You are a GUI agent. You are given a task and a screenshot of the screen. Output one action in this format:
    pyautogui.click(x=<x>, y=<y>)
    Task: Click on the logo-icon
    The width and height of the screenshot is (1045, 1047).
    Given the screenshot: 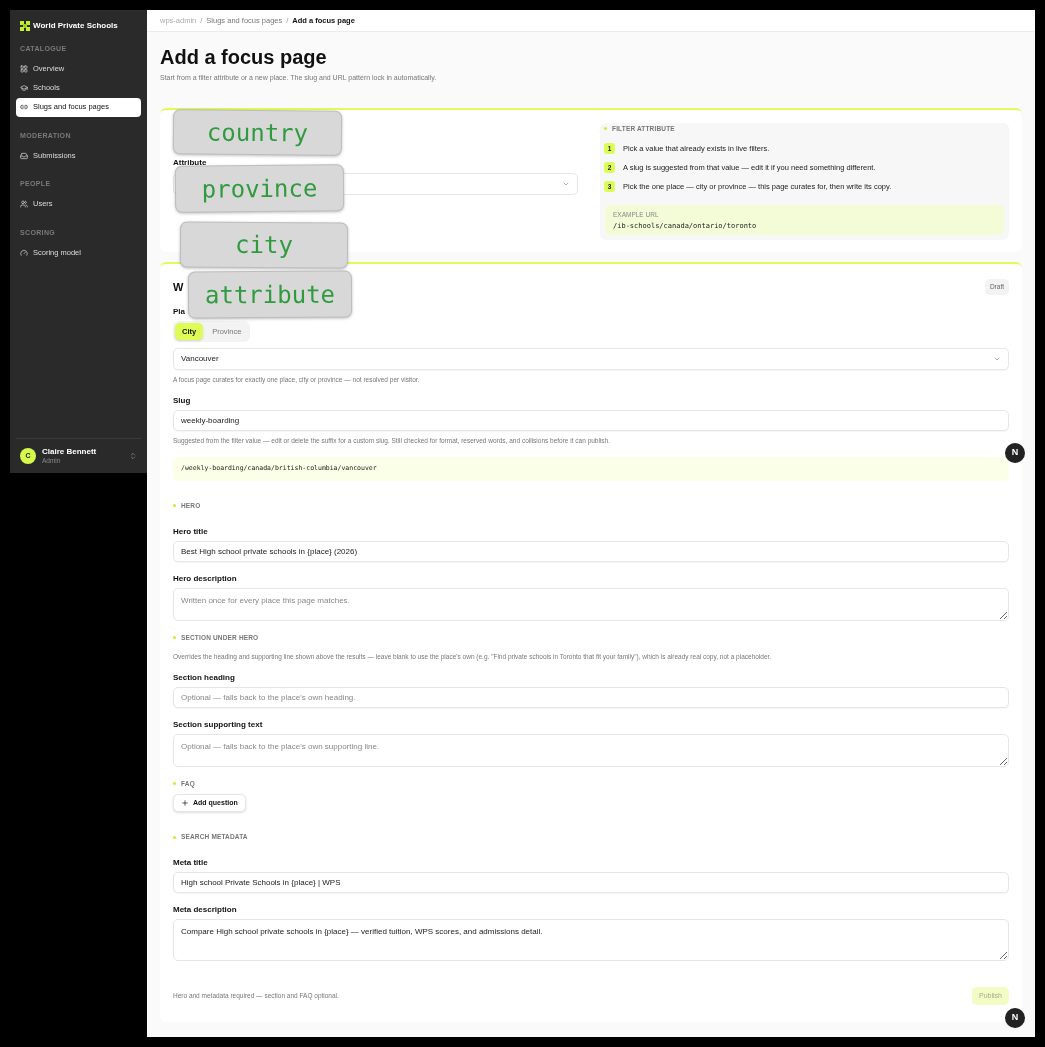 What is the action you would take?
    pyautogui.click(x=25, y=26)
    